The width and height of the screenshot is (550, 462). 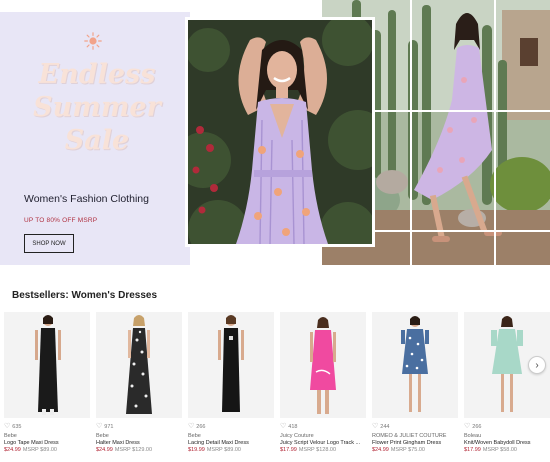 What do you see at coordinates (85, 295) in the screenshot?
I see `section-title: Bestsellers: Women's Dresses` at bounding box center [85, 295].